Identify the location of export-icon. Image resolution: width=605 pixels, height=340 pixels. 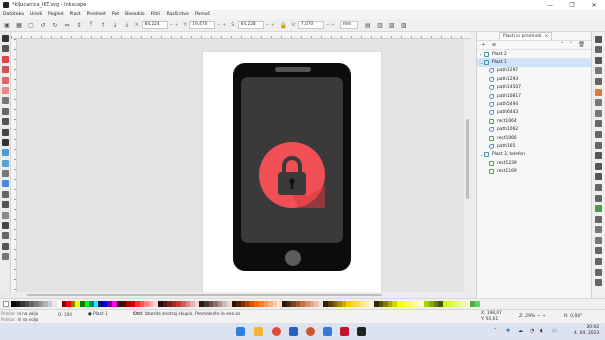
(598, 92).